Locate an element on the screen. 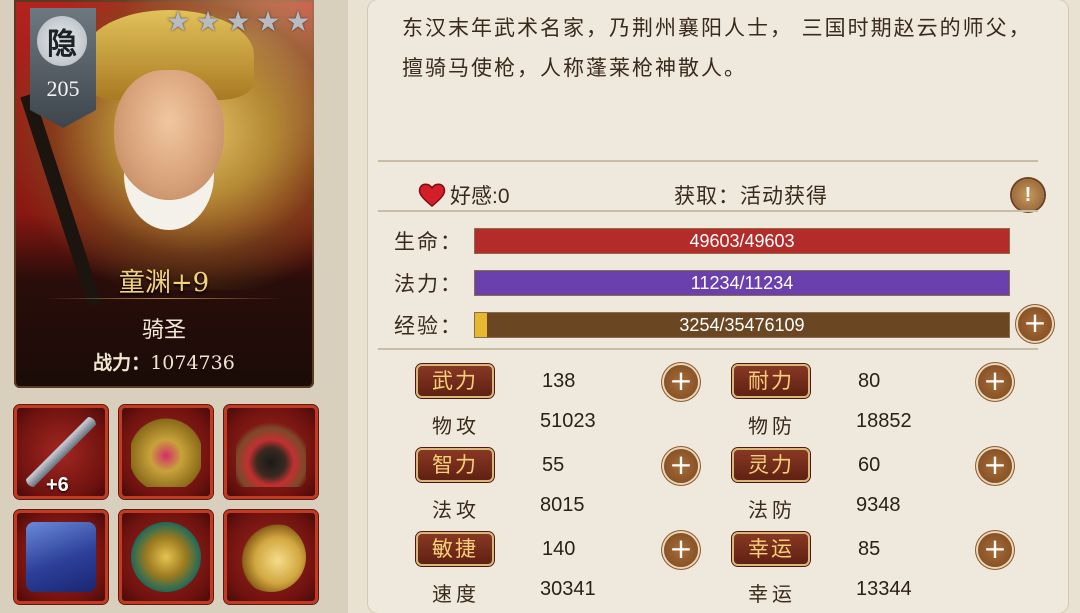 This screenshot has height=613, width=1080. attr-value-endurance: 80 is located at coordinates (869, 381).